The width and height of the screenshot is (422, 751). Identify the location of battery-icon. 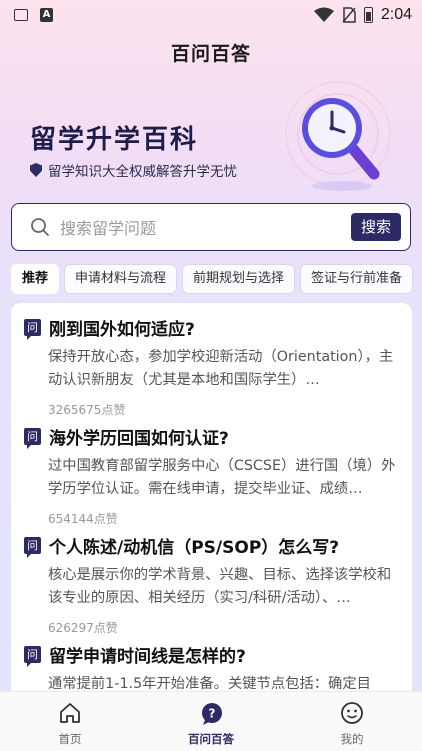
(368, 15).